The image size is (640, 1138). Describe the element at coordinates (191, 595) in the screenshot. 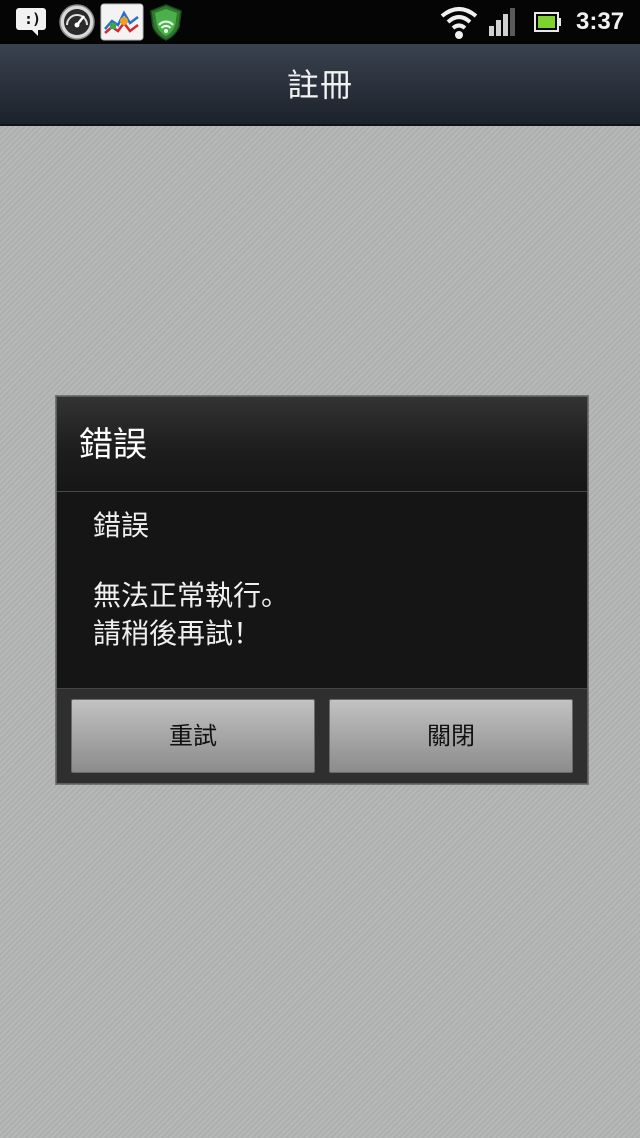

I see `message-line-2: 無法正常執行。` at that location.